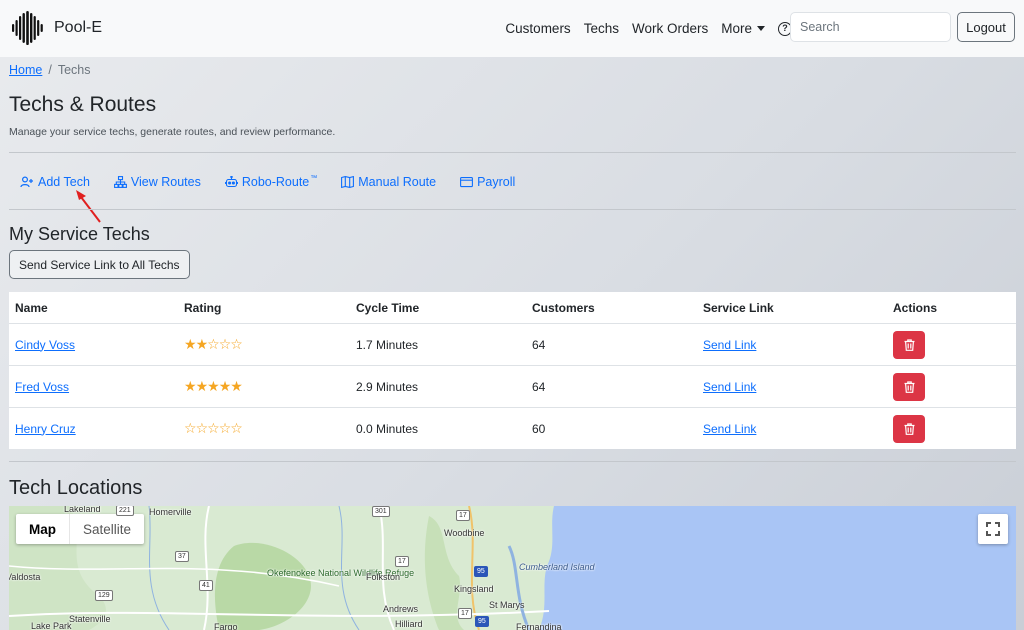 The image size is (1024, 630). What do you see at coordinates (182, 556) in the screenshot?
I see `road-shield: 37` at bounding box center [182, 556].